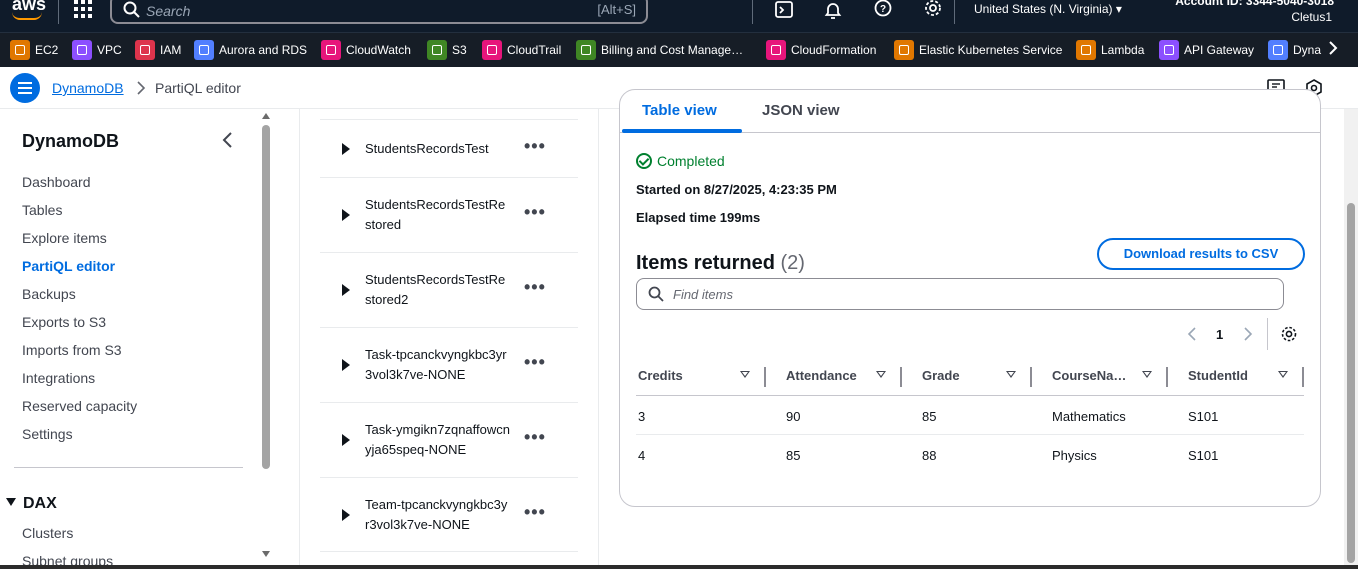 This screenshot has height=569, width=1358. What do you see at coordinates (1219, 334) in the screenshot?
I see `page-number: 1` at bounding box center [1219, 334].